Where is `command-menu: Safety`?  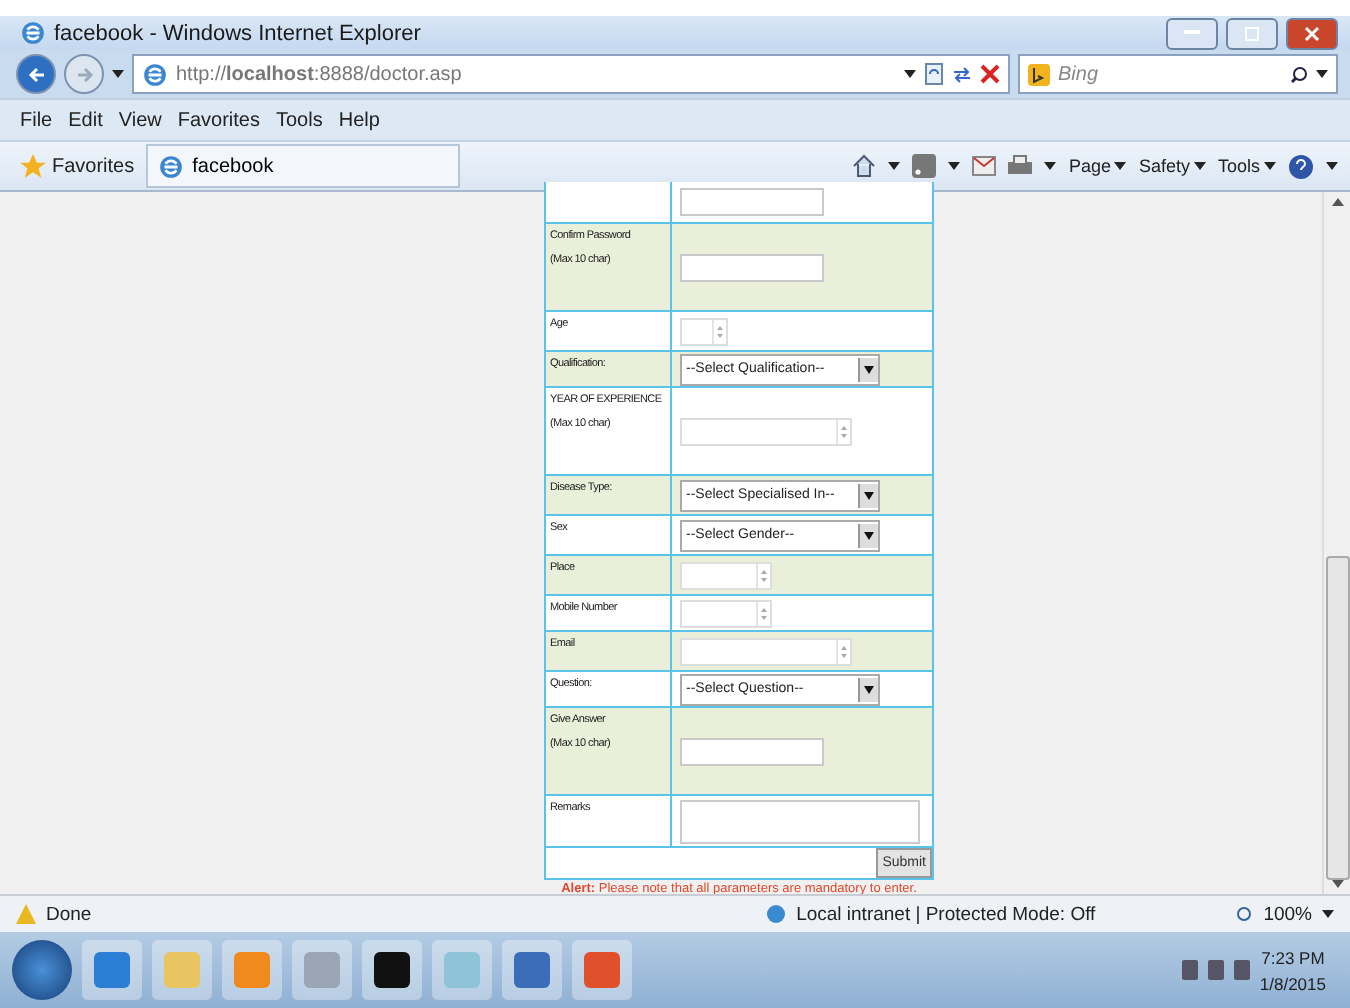 command-menu: Safety is located at coordinates (1172, 166).